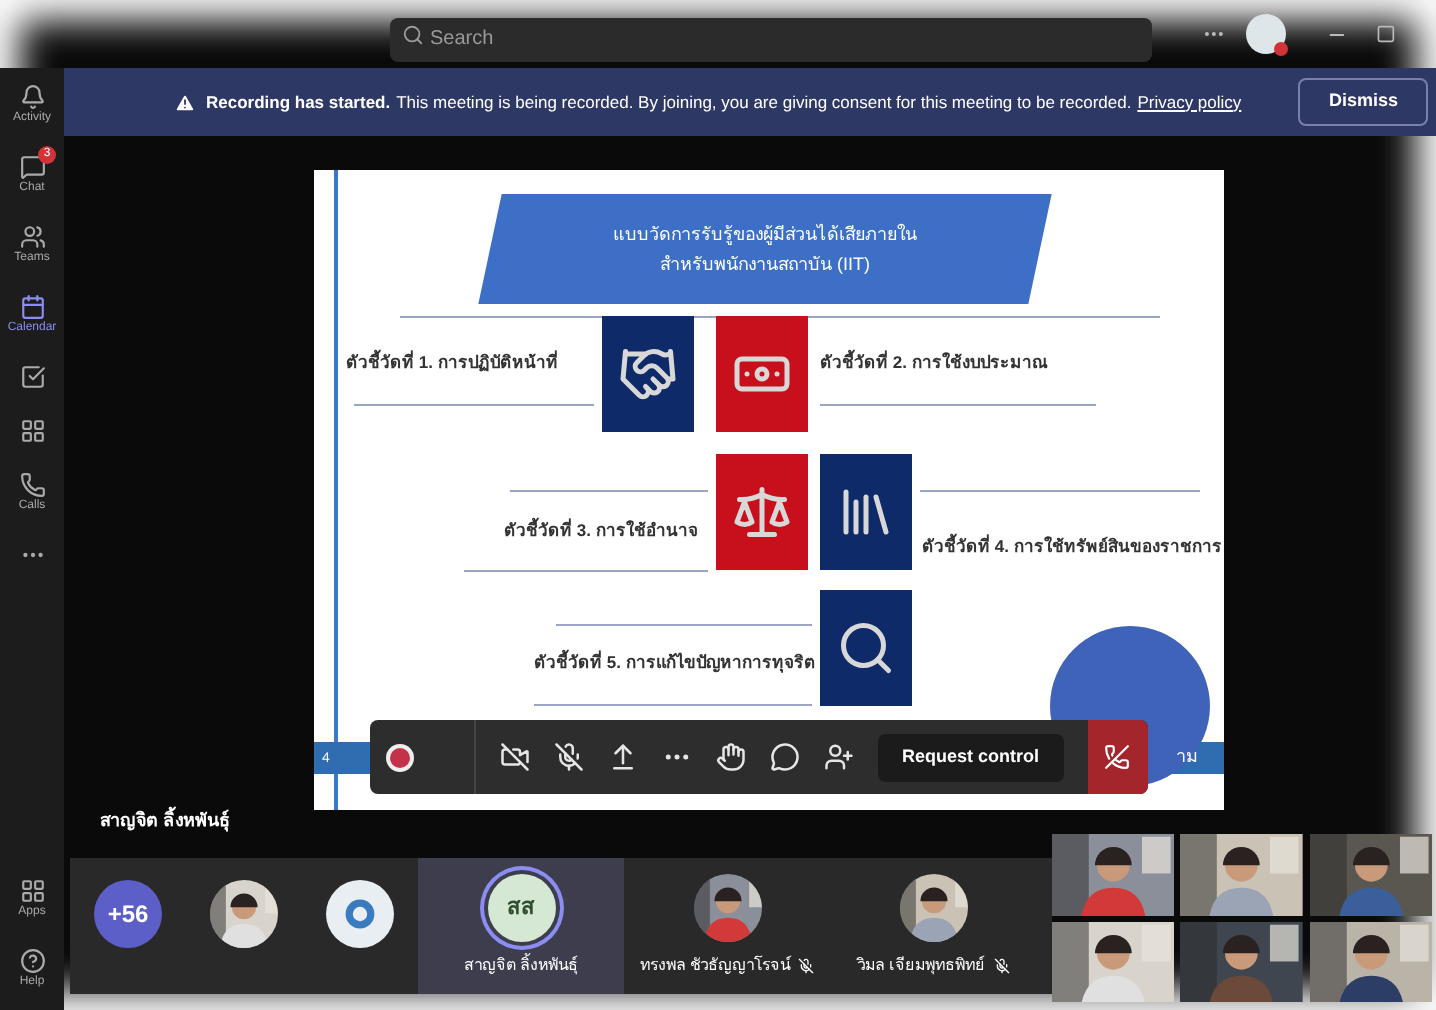  What do you see at coordinates (452, 363) in the screenshot?
I see `indicator-label: ตัวชี้วัดที่ 1. การปฏิบัติหน้าที่` at bounding box center [452, 363].